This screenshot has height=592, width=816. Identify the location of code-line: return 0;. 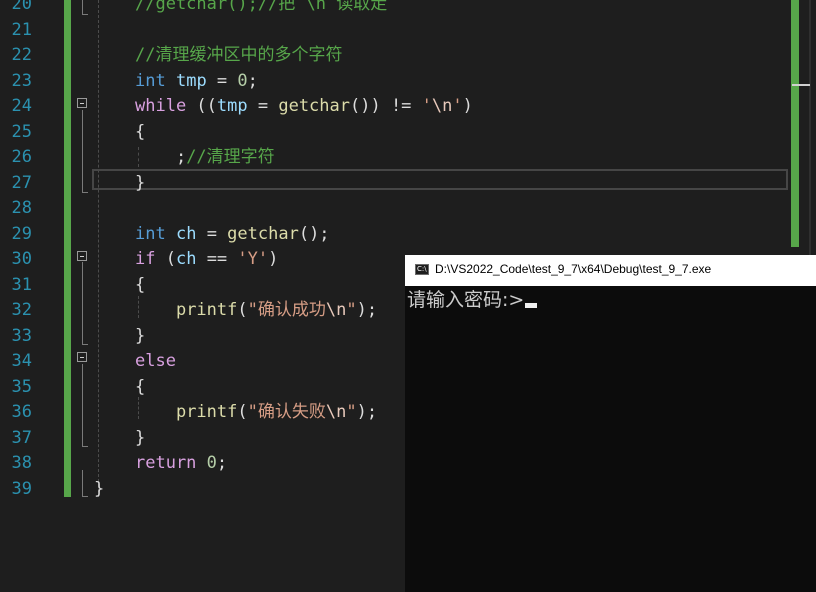
(181, 463).